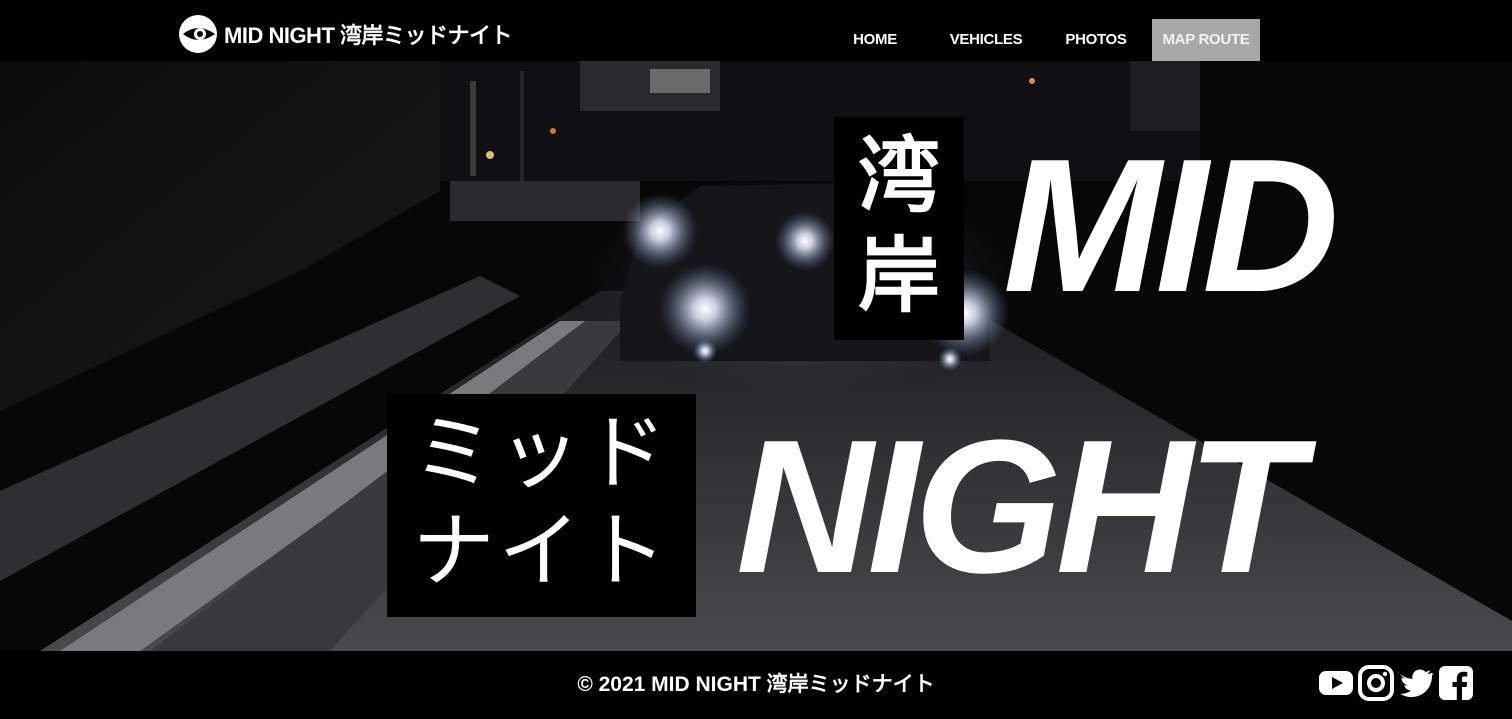  What do you see at coordinates (541, 453) in the screenshot?
I see `katakana-mid: ミッド` at bounding box center [541, 453].